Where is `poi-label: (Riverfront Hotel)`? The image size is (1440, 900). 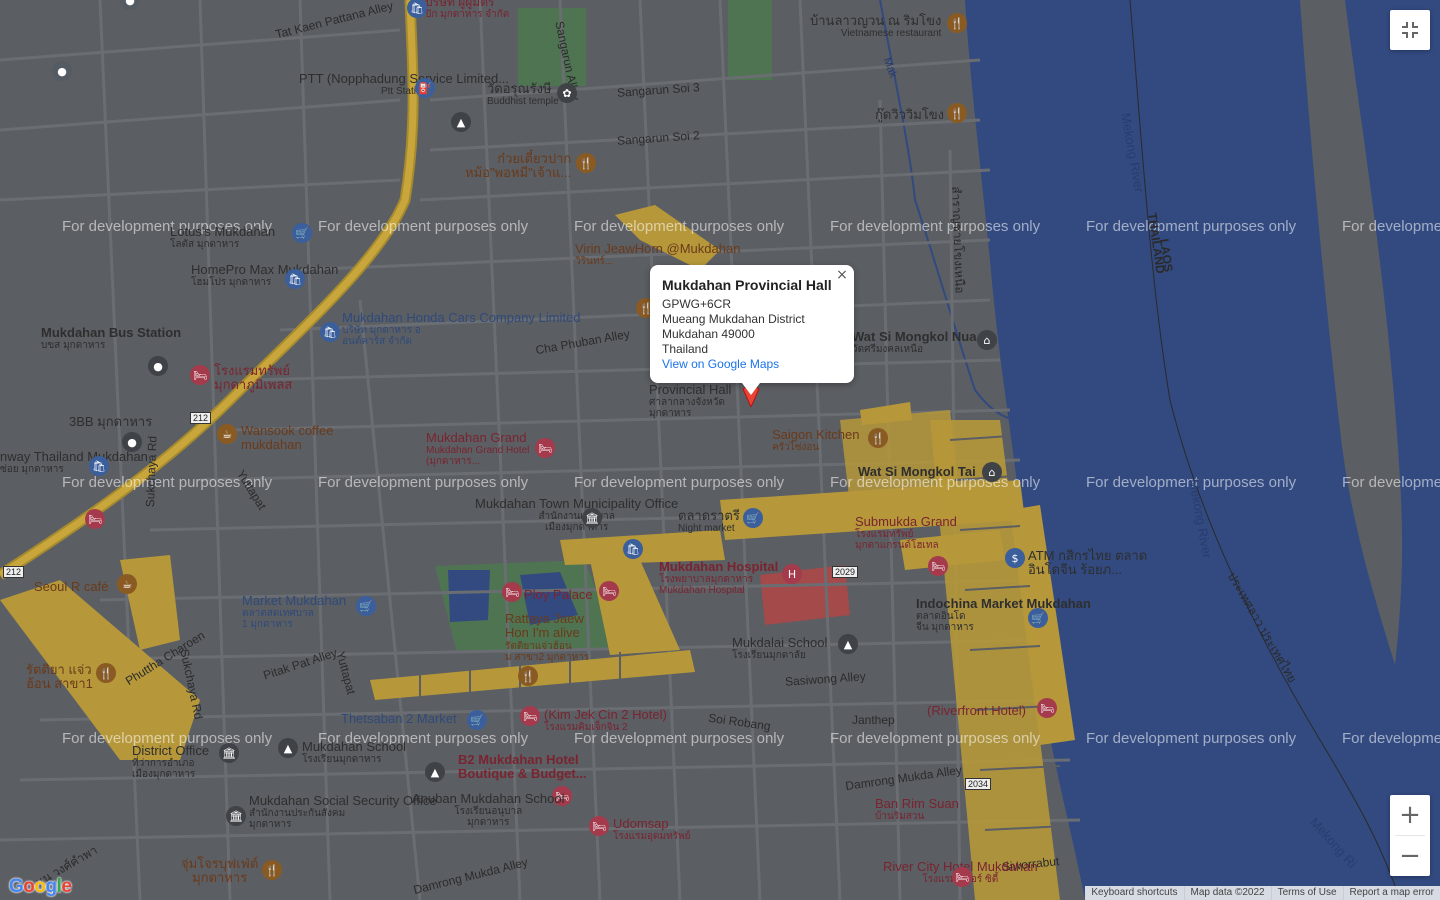 poi-label: (Riverfront Hotel) is located at coordinates (976, 710).